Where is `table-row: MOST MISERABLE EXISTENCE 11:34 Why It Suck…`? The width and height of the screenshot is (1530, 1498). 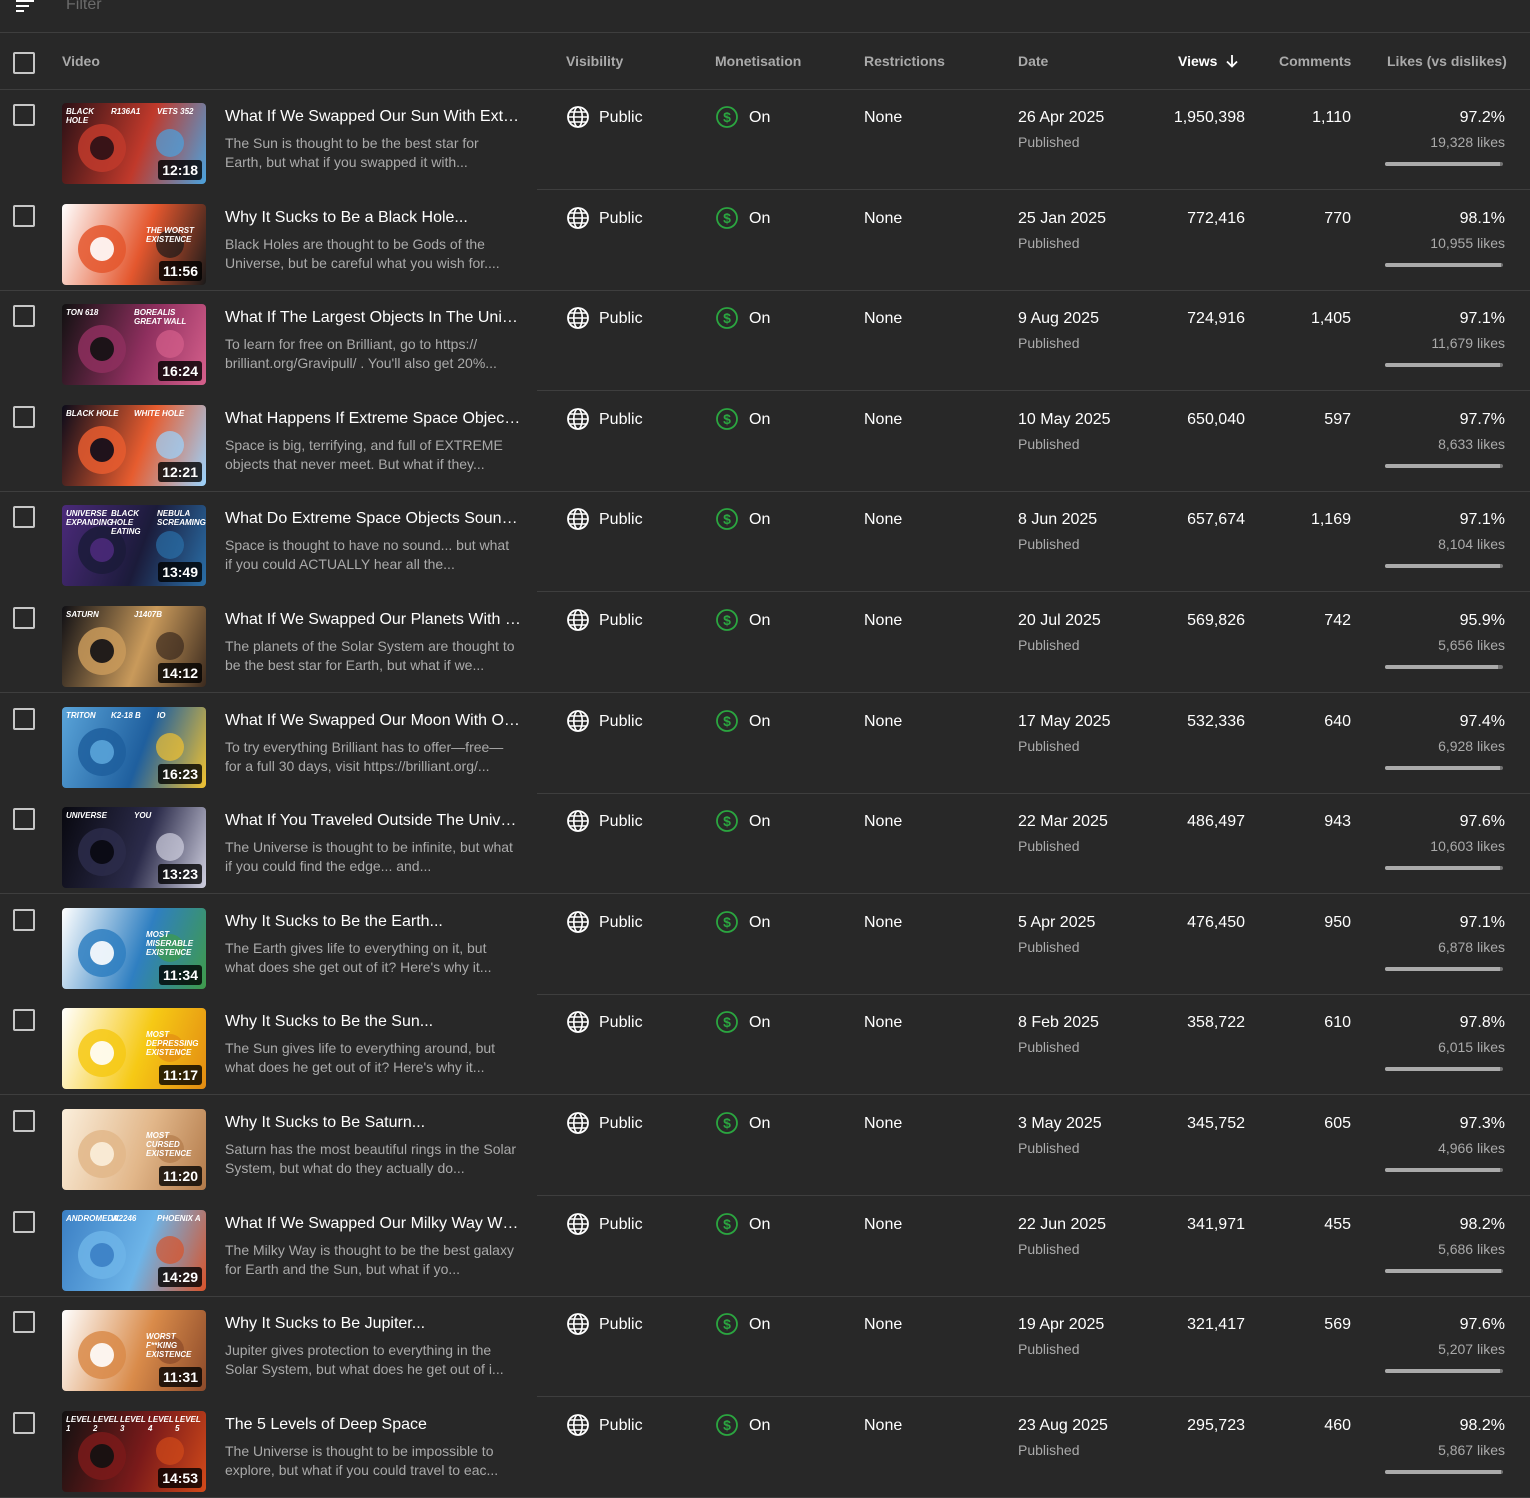 table-row: MOST MISERABLE EXISTENCE 11:34 Why It Suck… is located at coordinates (765, 945).